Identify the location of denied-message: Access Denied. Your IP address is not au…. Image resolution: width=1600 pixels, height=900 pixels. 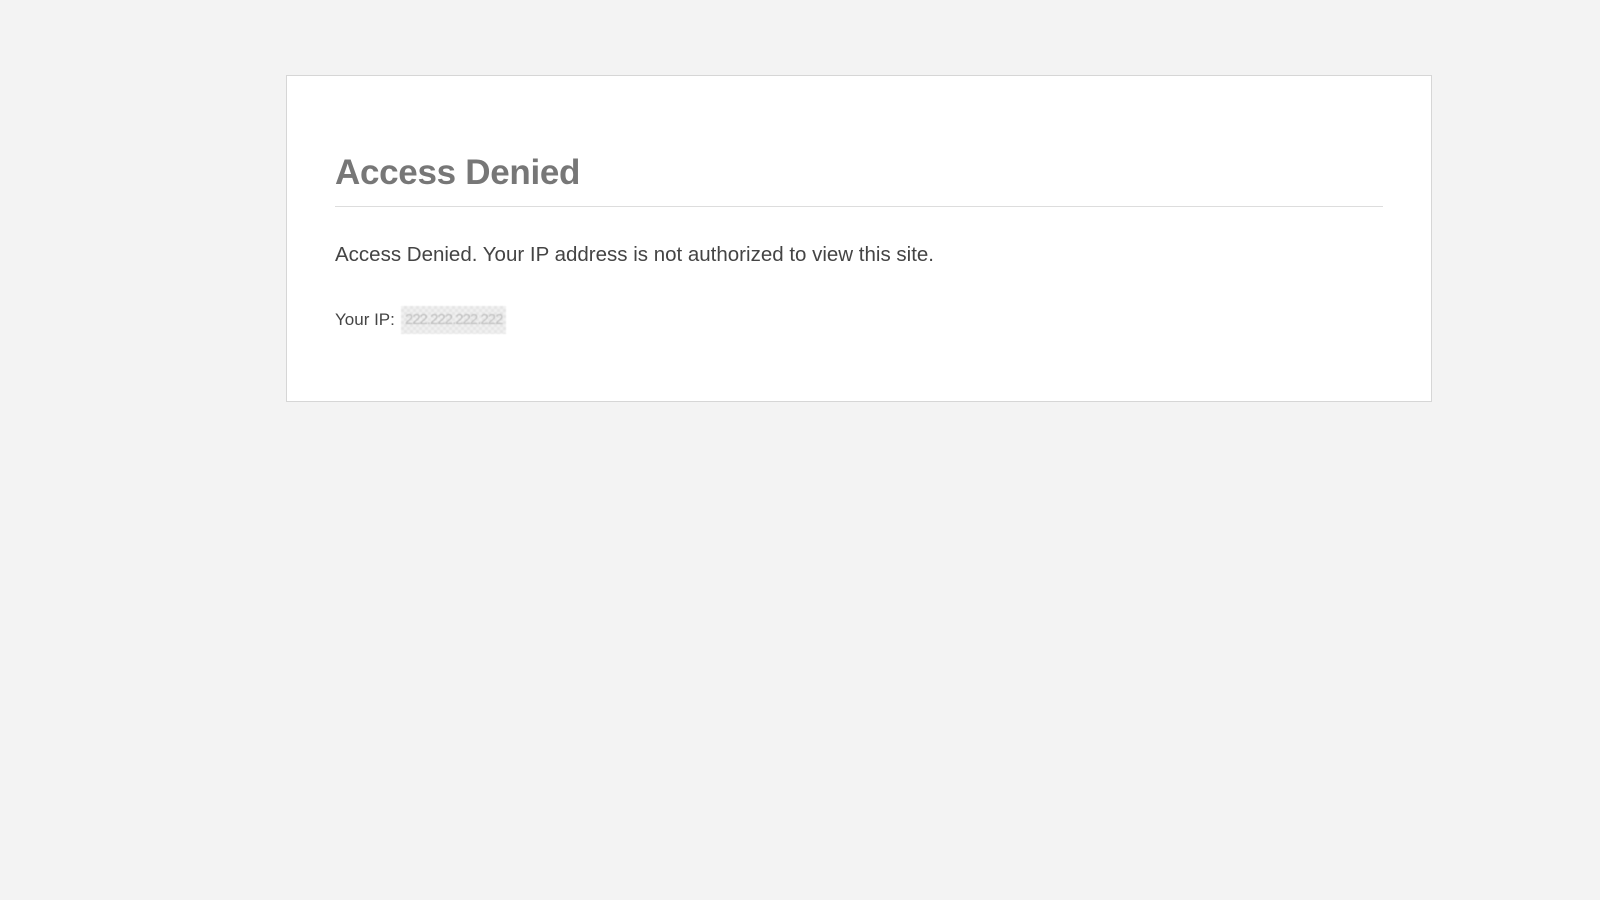
(635, 254).